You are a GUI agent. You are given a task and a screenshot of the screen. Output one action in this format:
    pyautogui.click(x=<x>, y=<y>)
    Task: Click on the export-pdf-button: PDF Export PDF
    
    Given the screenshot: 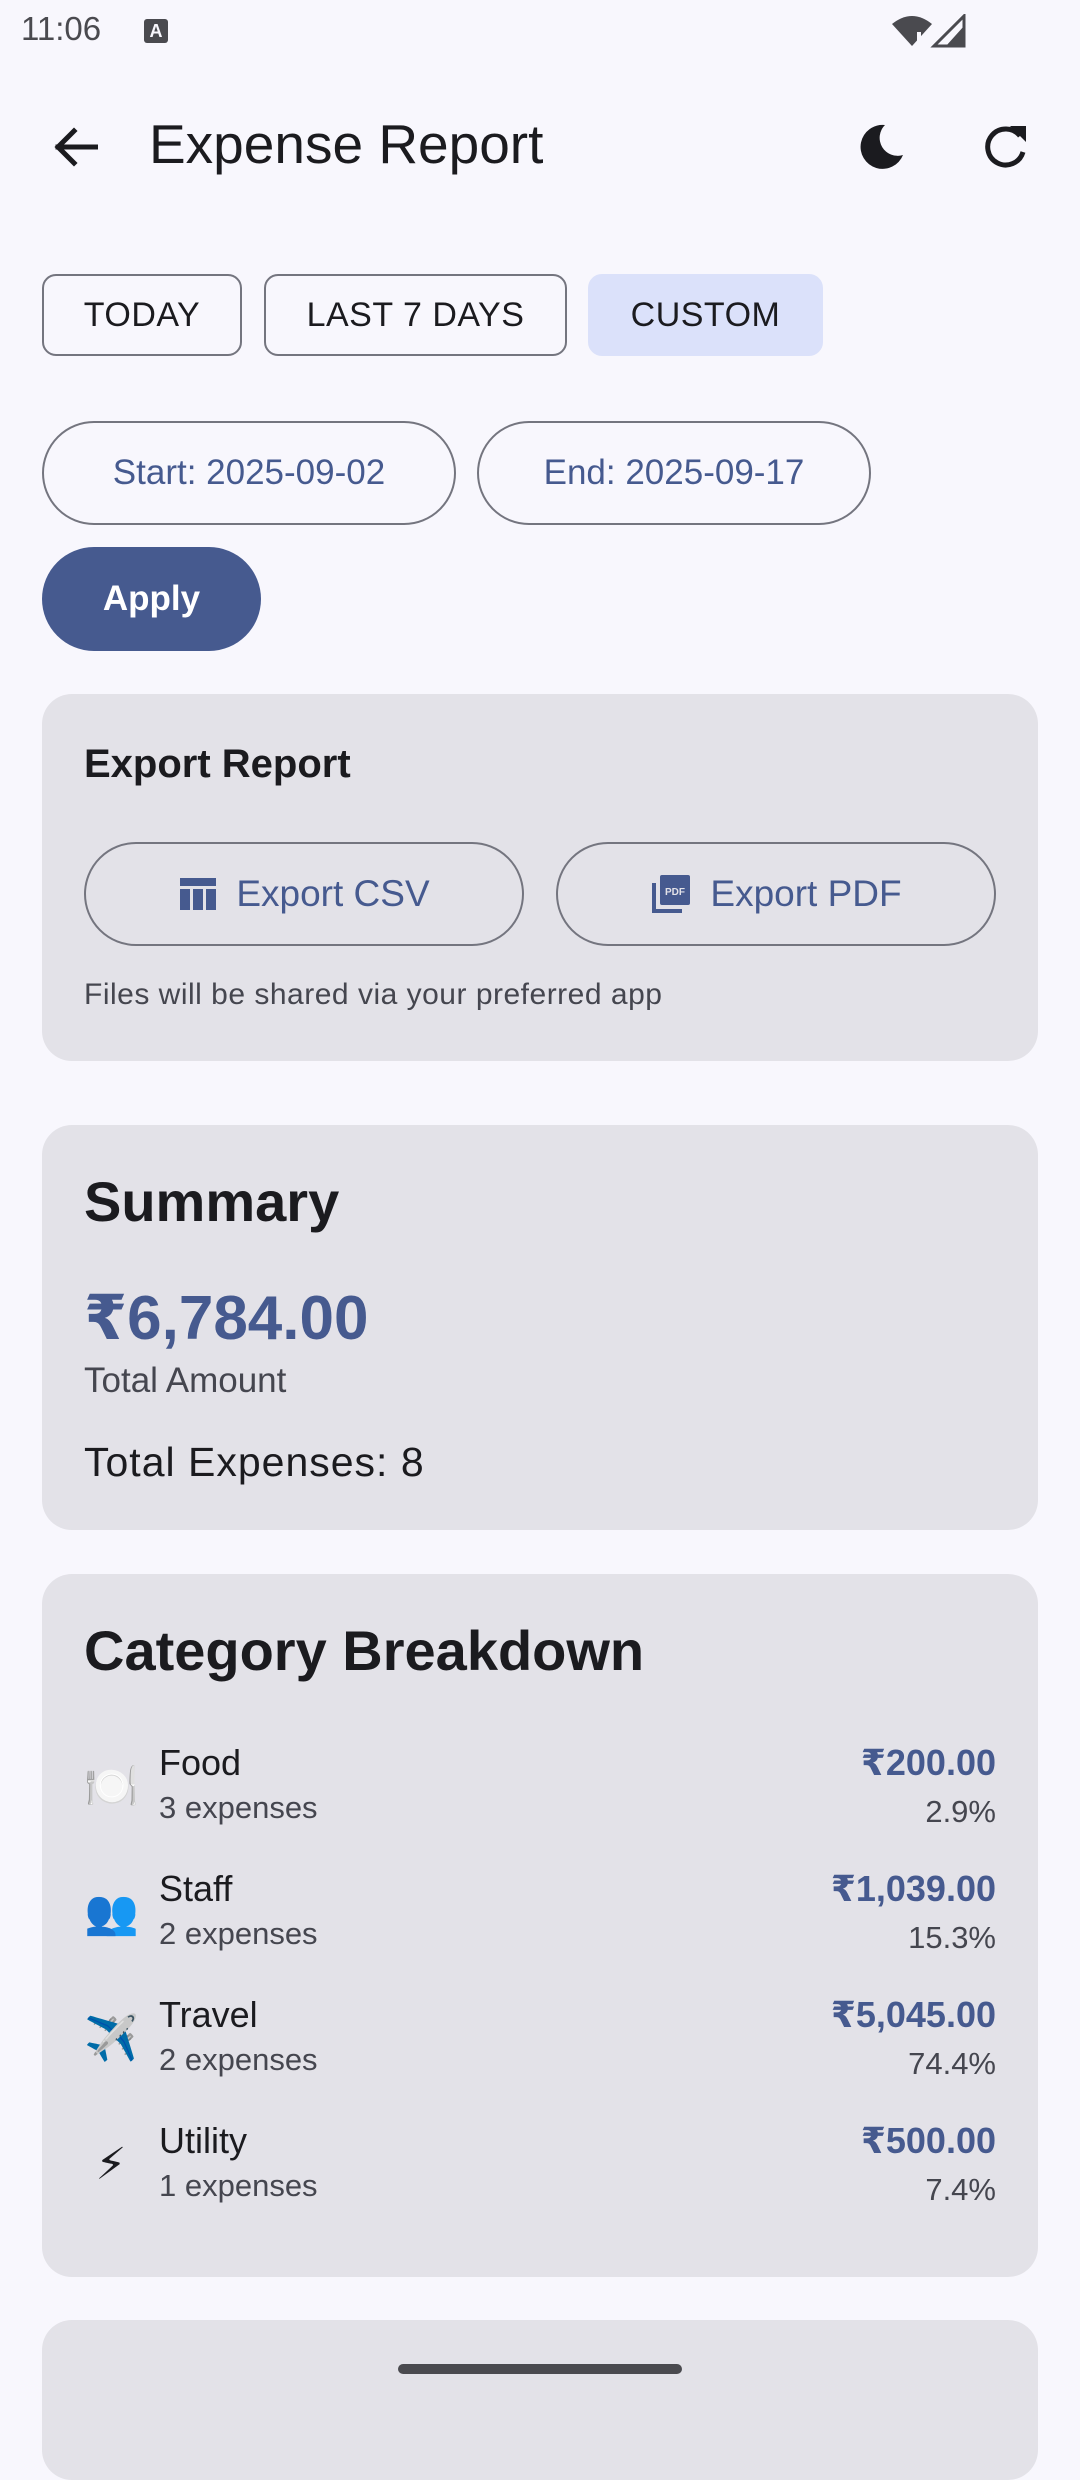 What is the action you would take?
    pyautogui.click(x=776, y=894)
    